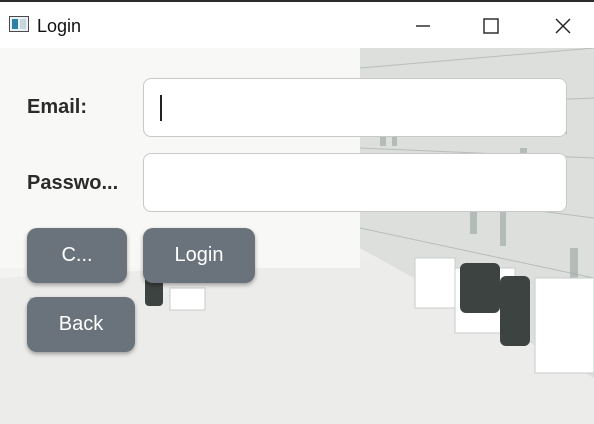  I want to click on maximize-button, so click(491, 26).